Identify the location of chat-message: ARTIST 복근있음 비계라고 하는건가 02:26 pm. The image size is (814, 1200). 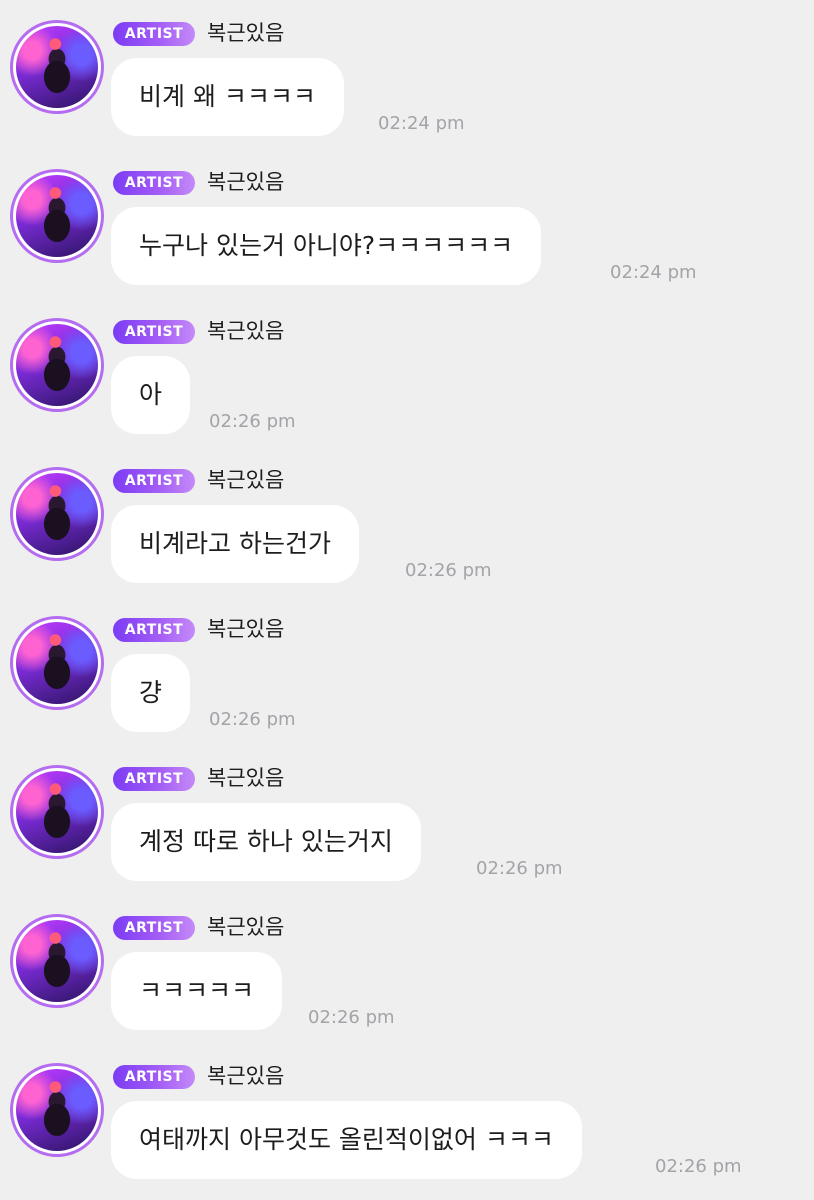
(407, 521).